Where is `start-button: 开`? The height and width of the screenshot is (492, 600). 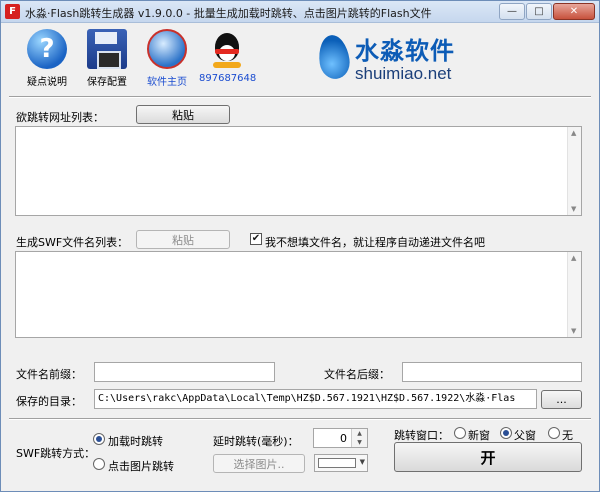 start-button: 开 is located at coordinates (488, 457).